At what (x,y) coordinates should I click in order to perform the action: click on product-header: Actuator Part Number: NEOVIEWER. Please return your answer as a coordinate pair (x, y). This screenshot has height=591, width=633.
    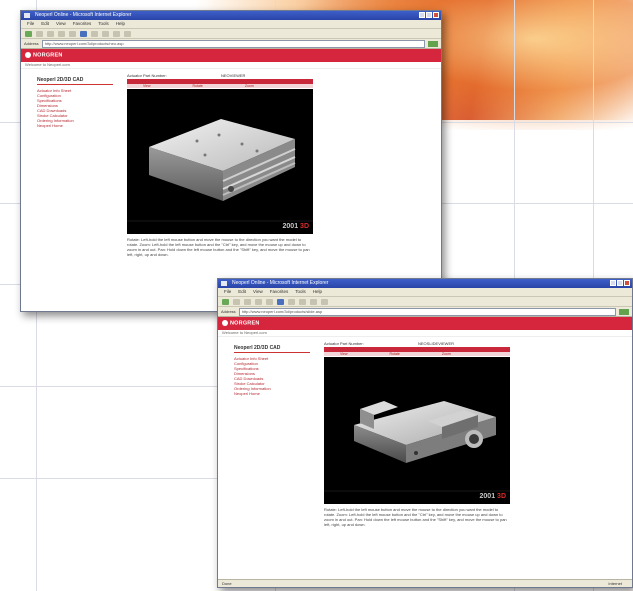
    Looking at the image, I should click on (220, 75).